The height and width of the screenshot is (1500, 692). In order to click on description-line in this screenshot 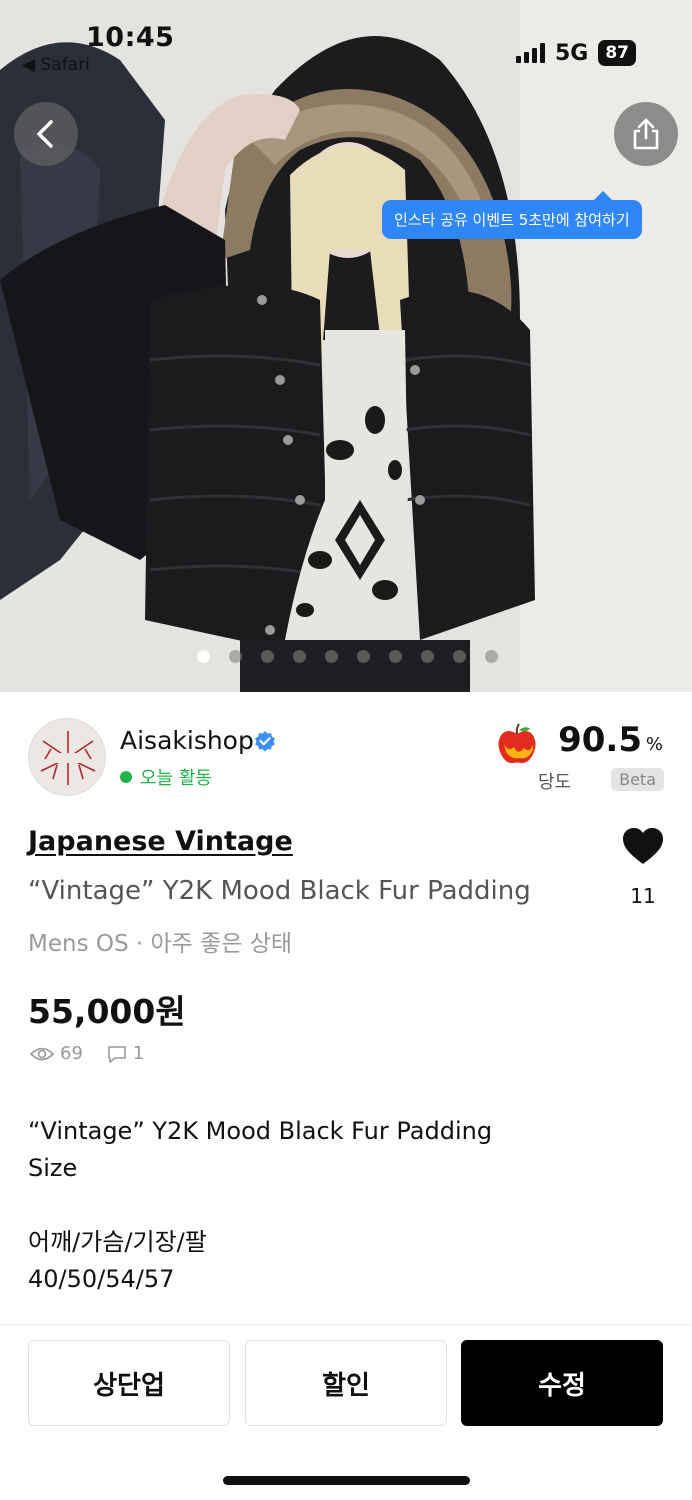, I will do `click(260, 1205)`.